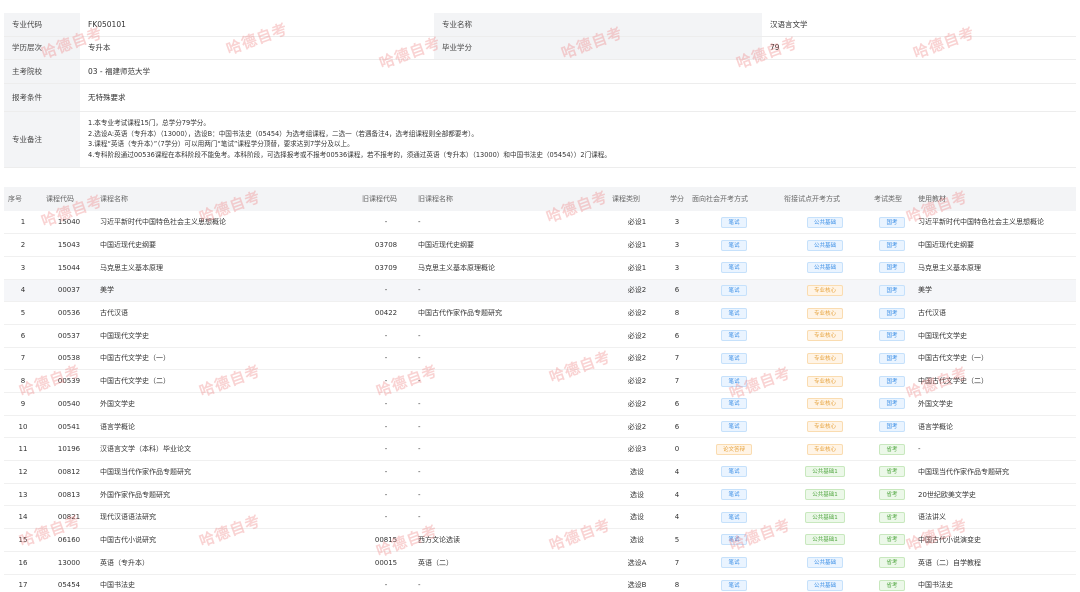 The width and height of the screenshot is (1080, 592). I want to click on cell-textbook: 中国古代文学史（二）, so click(995, 381).